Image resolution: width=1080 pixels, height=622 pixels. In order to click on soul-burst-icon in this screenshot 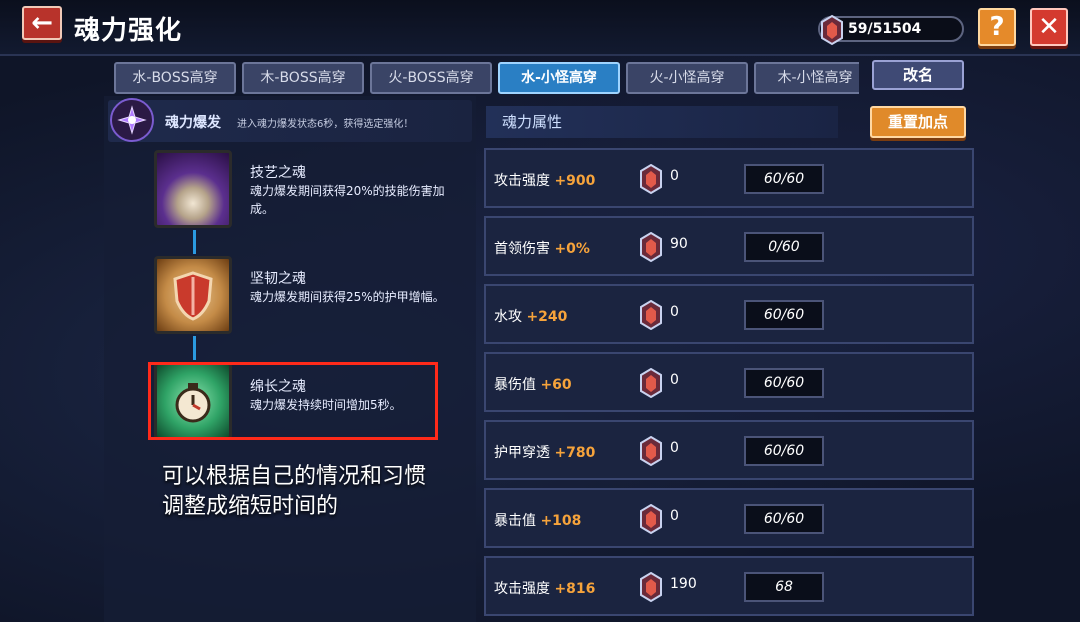, I will do `click(132, 120)`.